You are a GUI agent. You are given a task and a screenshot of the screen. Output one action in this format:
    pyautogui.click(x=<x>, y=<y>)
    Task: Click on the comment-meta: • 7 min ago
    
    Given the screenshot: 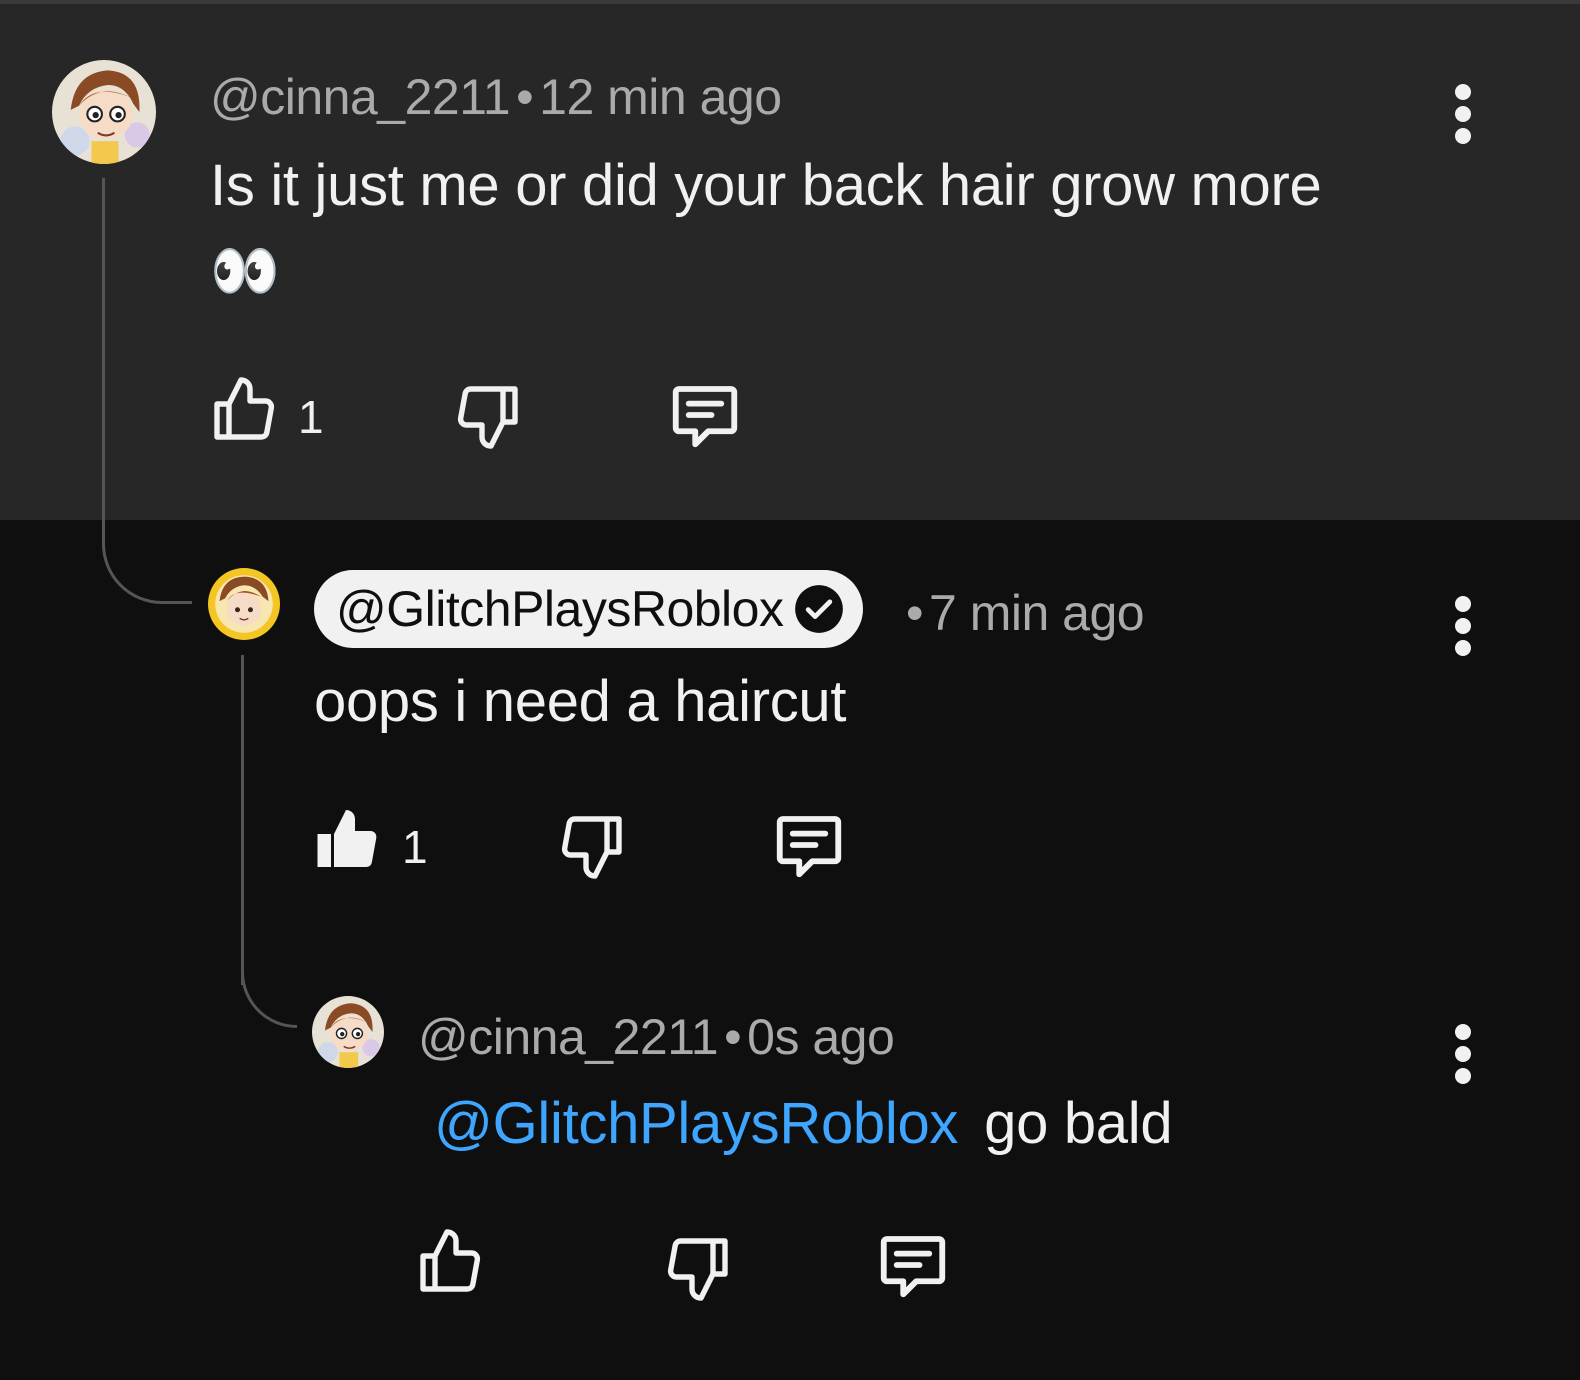 What is the action you would take?
    pyautogui.click(x=1022, y=613)
    